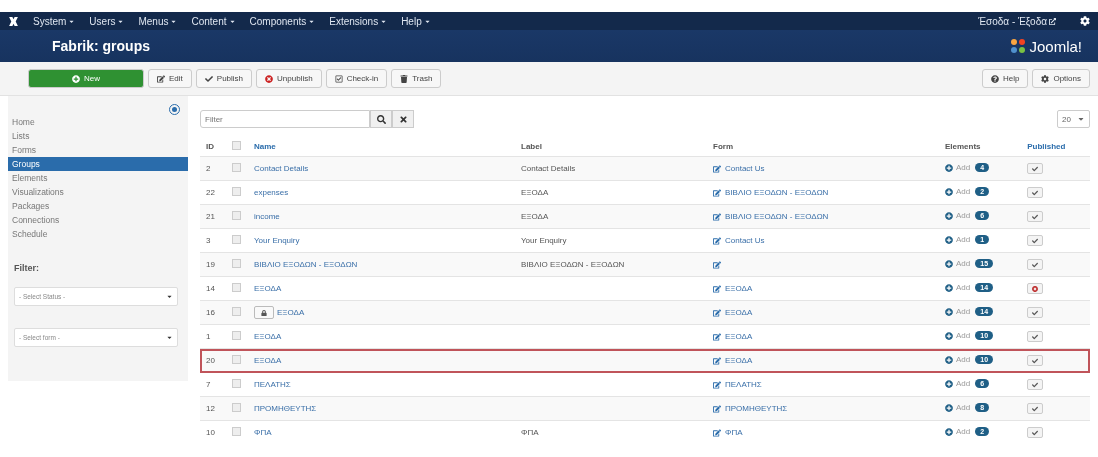 The width and height of the screenshot is (1098, 457). Describe the element at coordinates (174, 109) in the screenshot. I see `collapse-icon` at that location.